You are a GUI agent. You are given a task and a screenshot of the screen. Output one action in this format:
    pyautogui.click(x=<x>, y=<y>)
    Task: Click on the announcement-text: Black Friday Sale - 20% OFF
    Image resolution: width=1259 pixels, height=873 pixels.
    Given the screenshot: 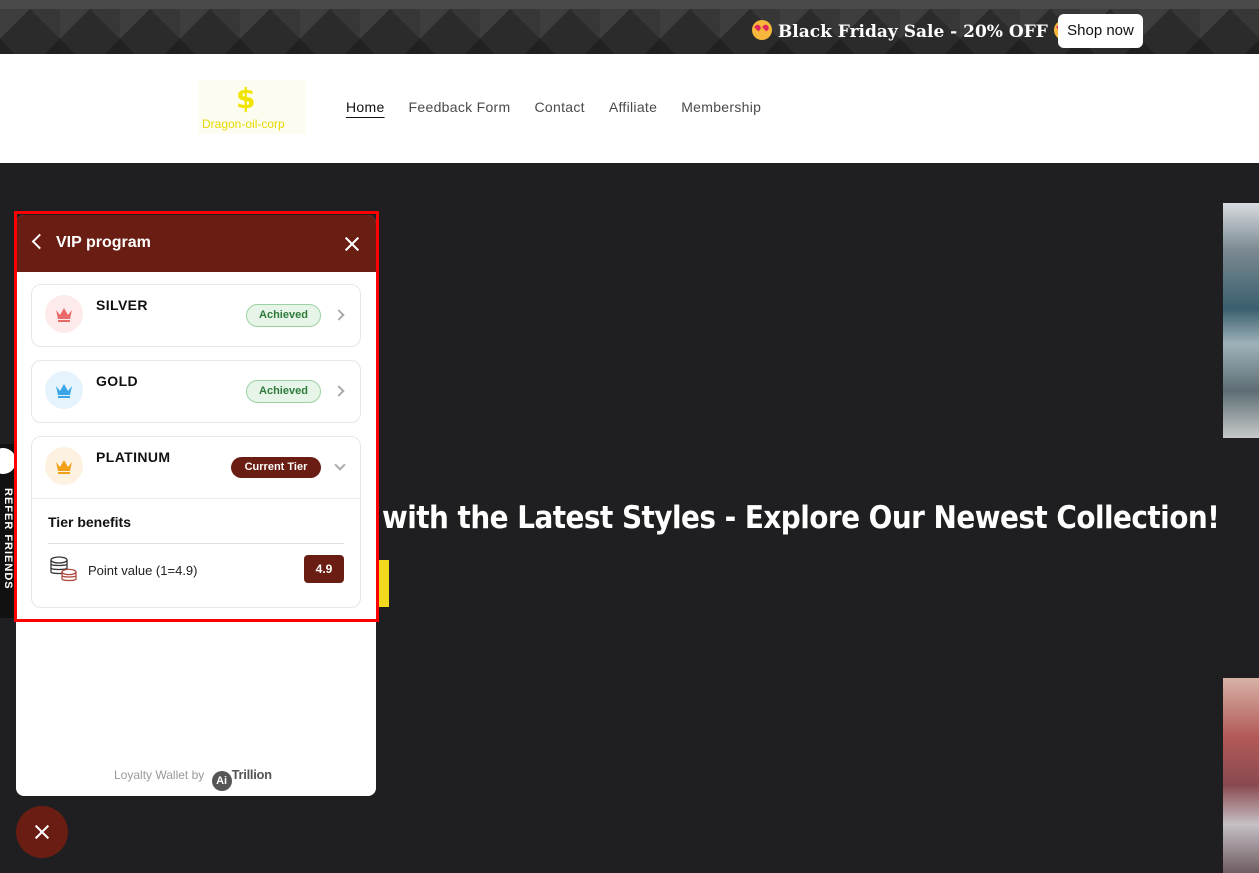 What is the action you would take?
    pyautogui.click(x=913, y=31)
    